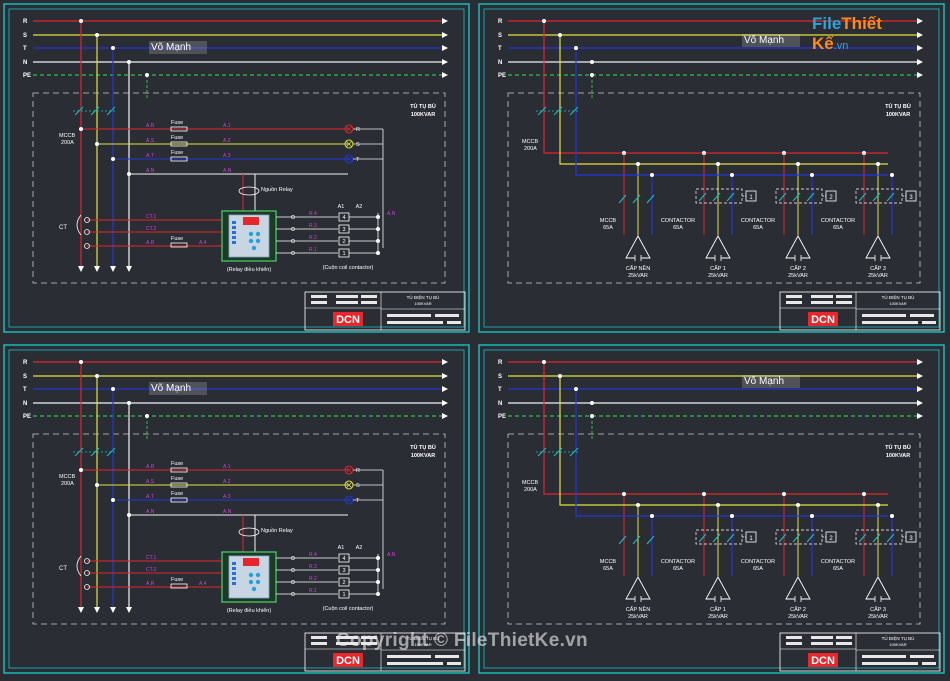  What do you see at coordinates (150, 126) in the screenshot?
I see `wire-tag-left-0: A.R` at bounding box center [150, 126].